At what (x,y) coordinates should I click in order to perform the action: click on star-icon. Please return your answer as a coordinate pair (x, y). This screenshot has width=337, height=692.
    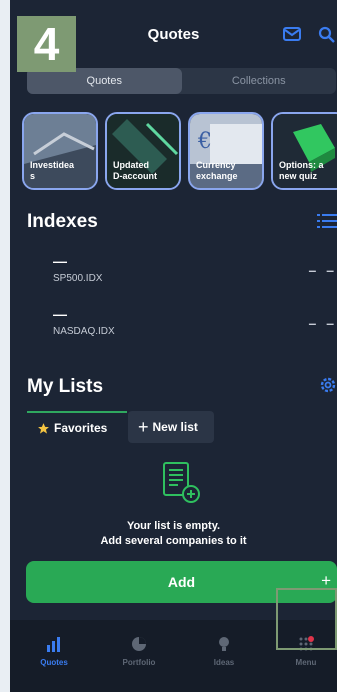
    Looking at the image, I should click on (43, 428).